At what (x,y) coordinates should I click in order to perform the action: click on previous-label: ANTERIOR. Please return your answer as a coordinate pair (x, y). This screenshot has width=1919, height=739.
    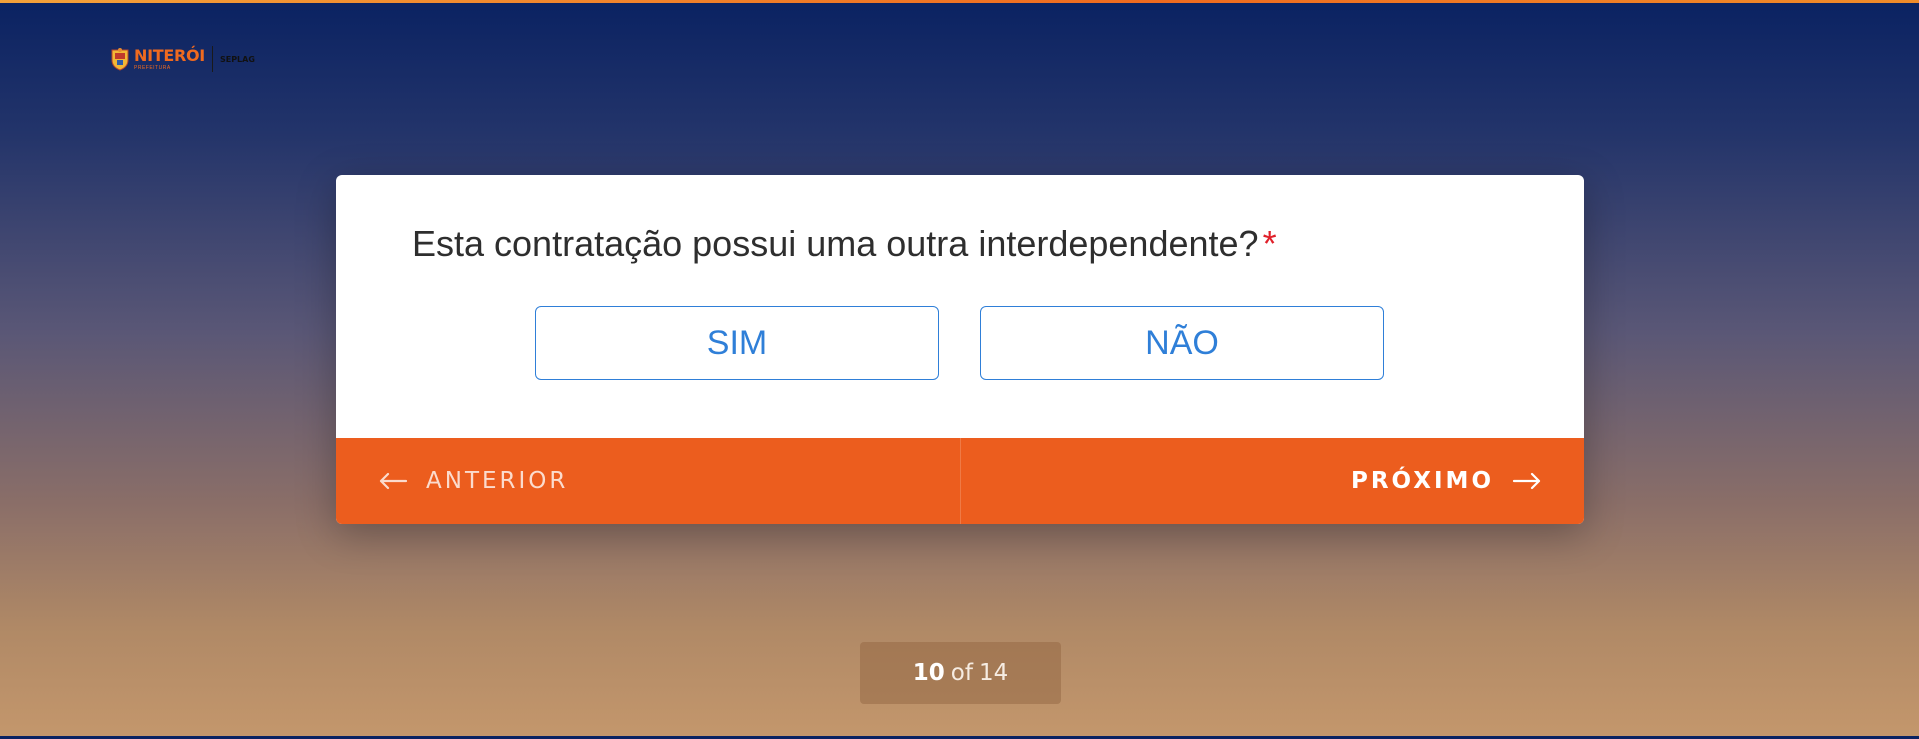
    Looking at the image, I should click on (497, 481).